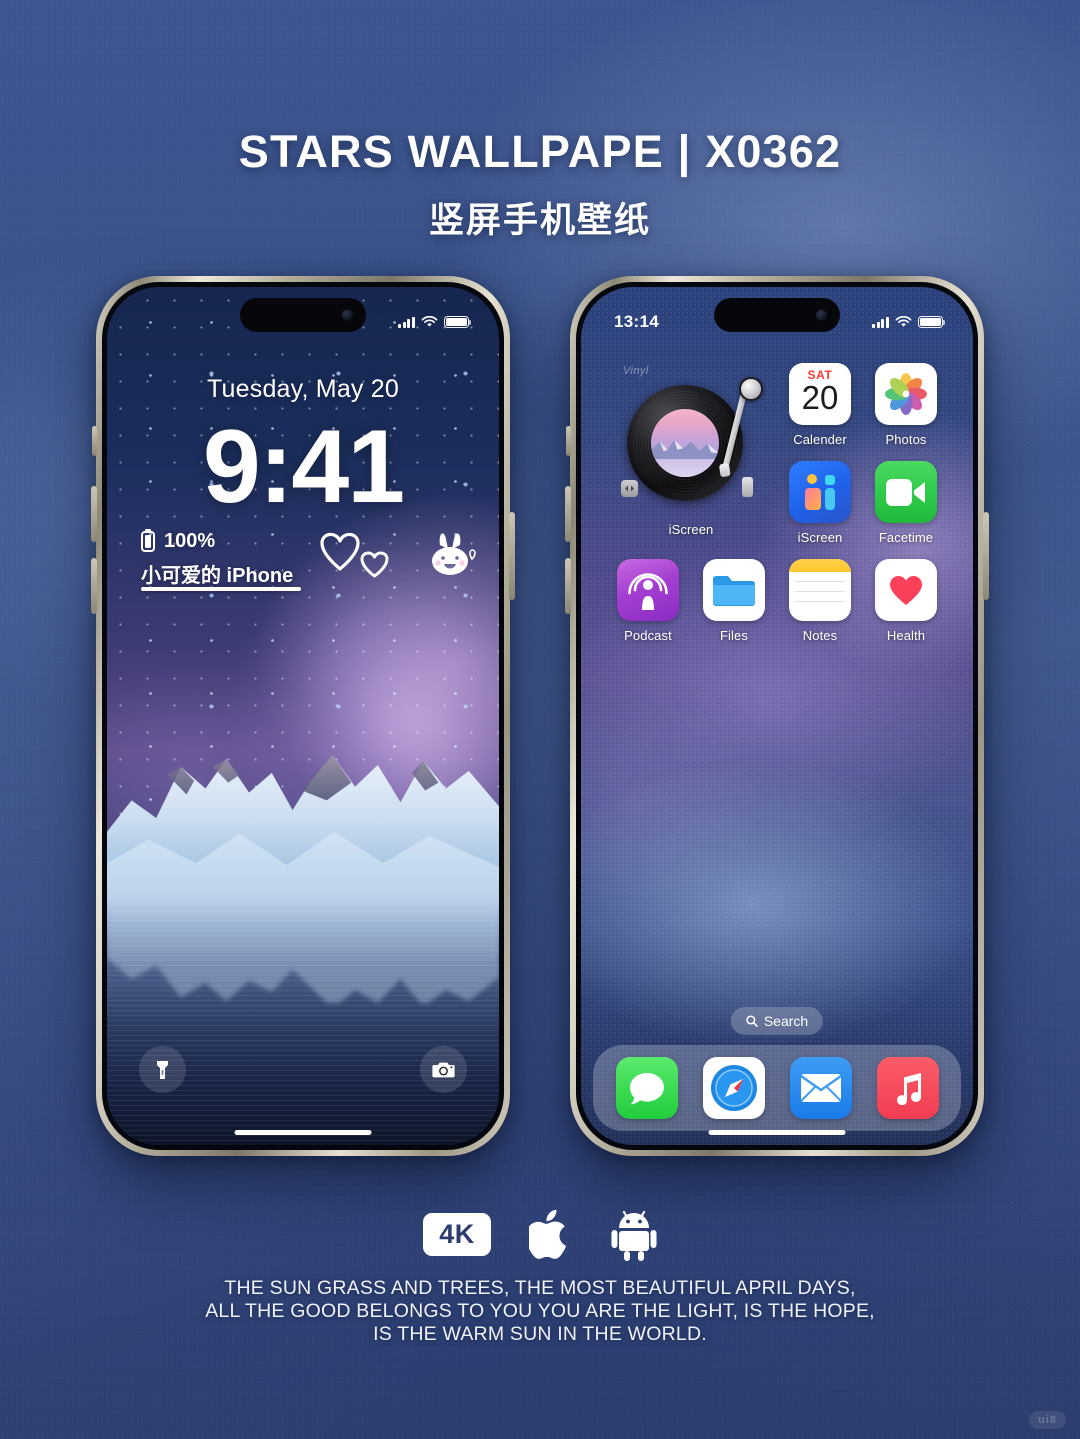 The image size is (1080, 1439). Describe the element at coordinates (217, 576) in the screenshot. I see `device-name-label: 小可爱的 iPhone` at that location.